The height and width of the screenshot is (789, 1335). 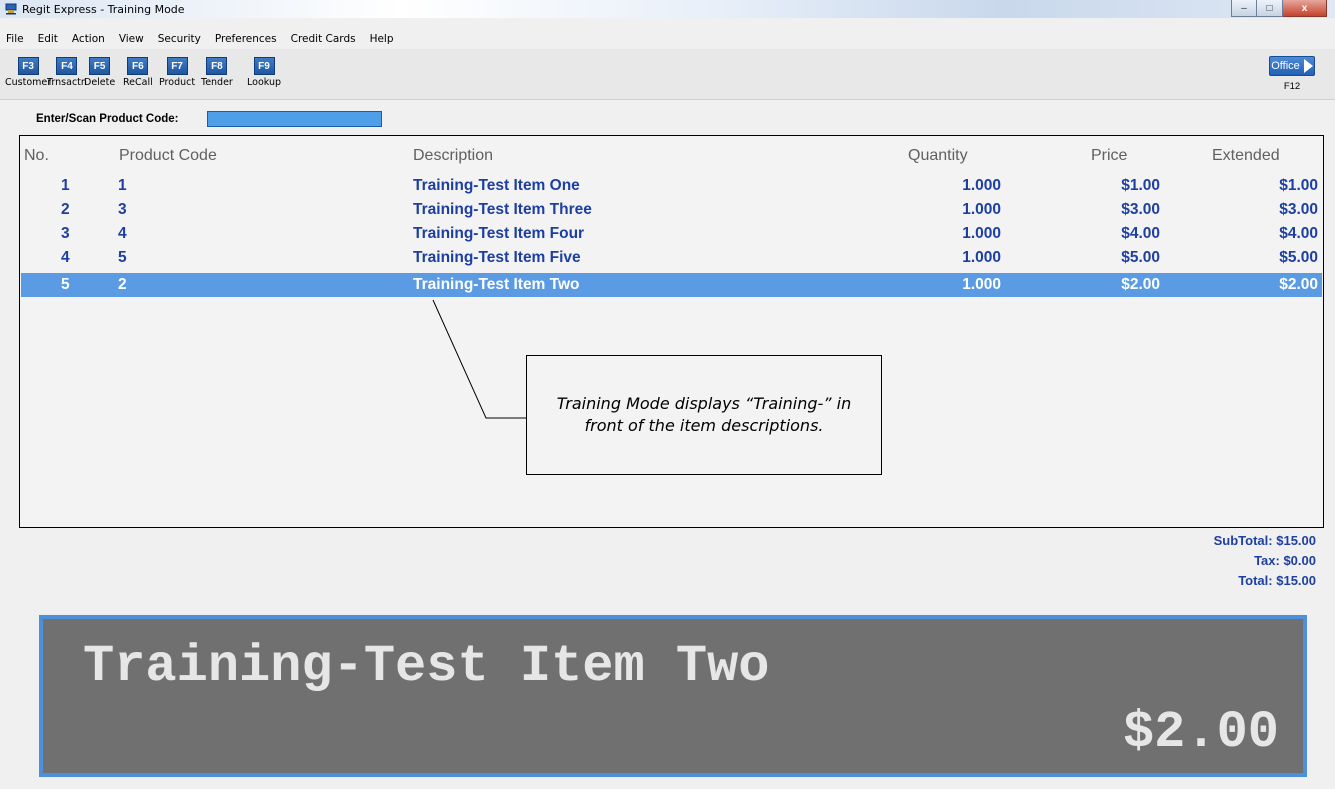 What do you see at coordinates (426, 666) in the screenshot?
I see `pole-display-description: Training-Test Item Two` at bounding box center [426, 666].